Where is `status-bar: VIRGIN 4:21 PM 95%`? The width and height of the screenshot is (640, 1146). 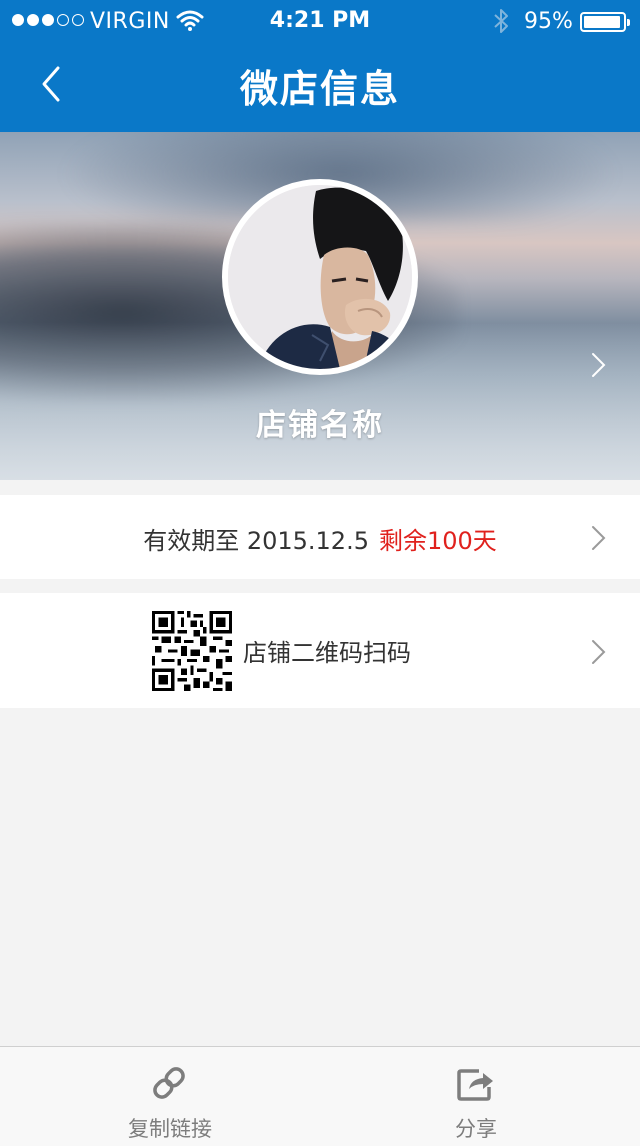
status-bar: VIRGIN 4:21 PM 95% is located at coordinates (320, 22).